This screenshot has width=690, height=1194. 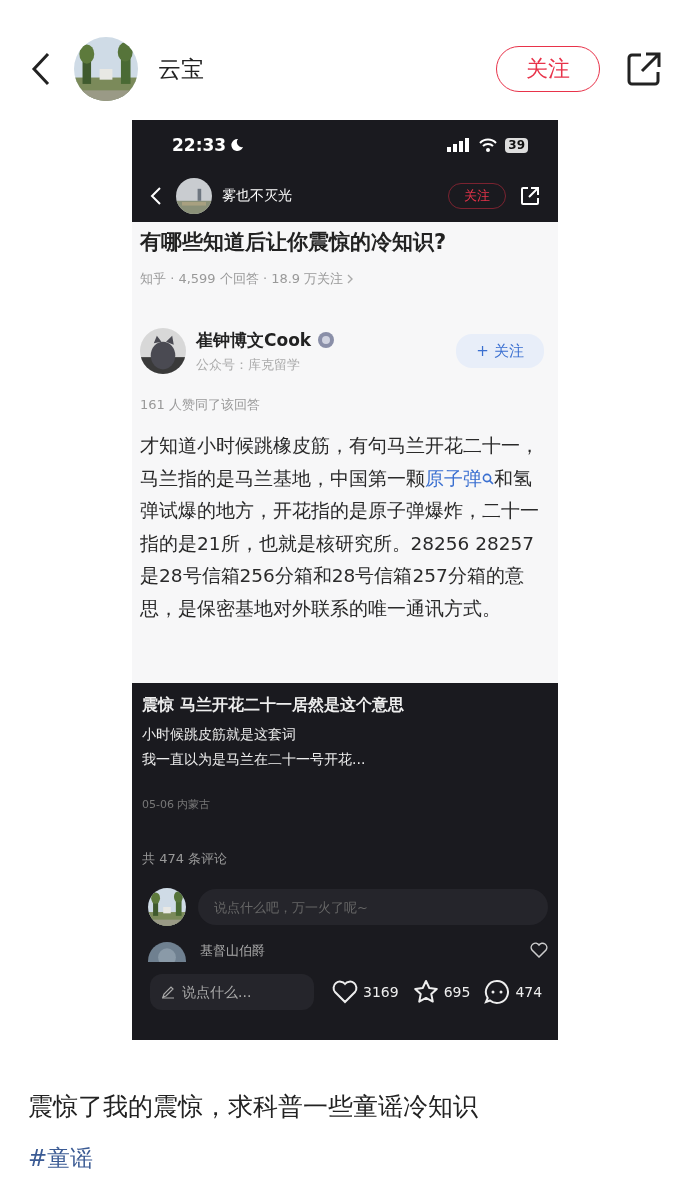 What do you see at coordinates (237, 145) in the screenshot?
I see `moon-icon` at bounding box center [237, 145].